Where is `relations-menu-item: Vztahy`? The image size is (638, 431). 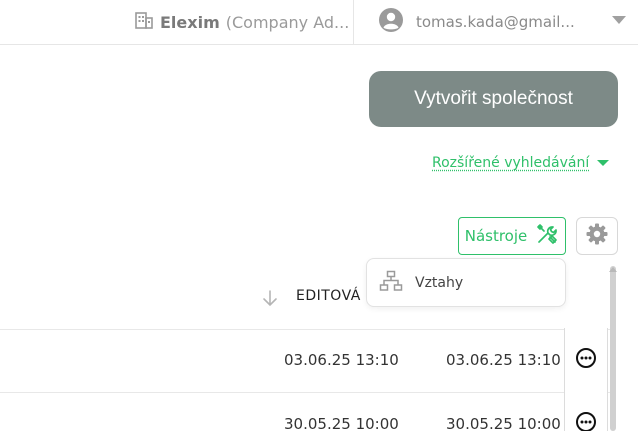 relations-menu-item: Vztahy is located at coordinates (439, 283).